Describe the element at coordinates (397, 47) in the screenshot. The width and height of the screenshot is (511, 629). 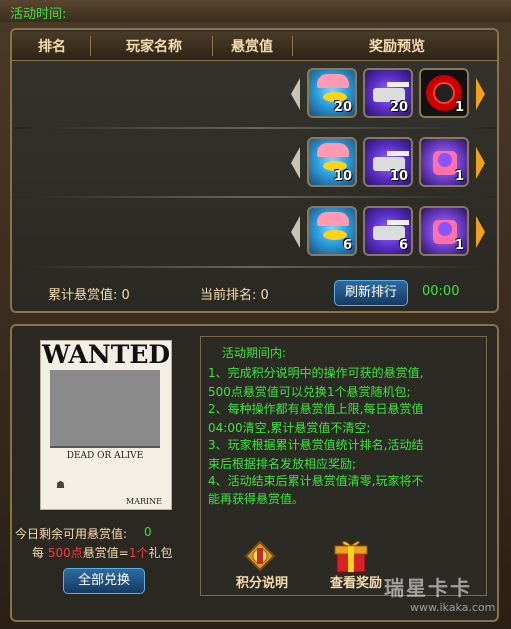
I see `header-reward-preview: 奖励预览` at that location.